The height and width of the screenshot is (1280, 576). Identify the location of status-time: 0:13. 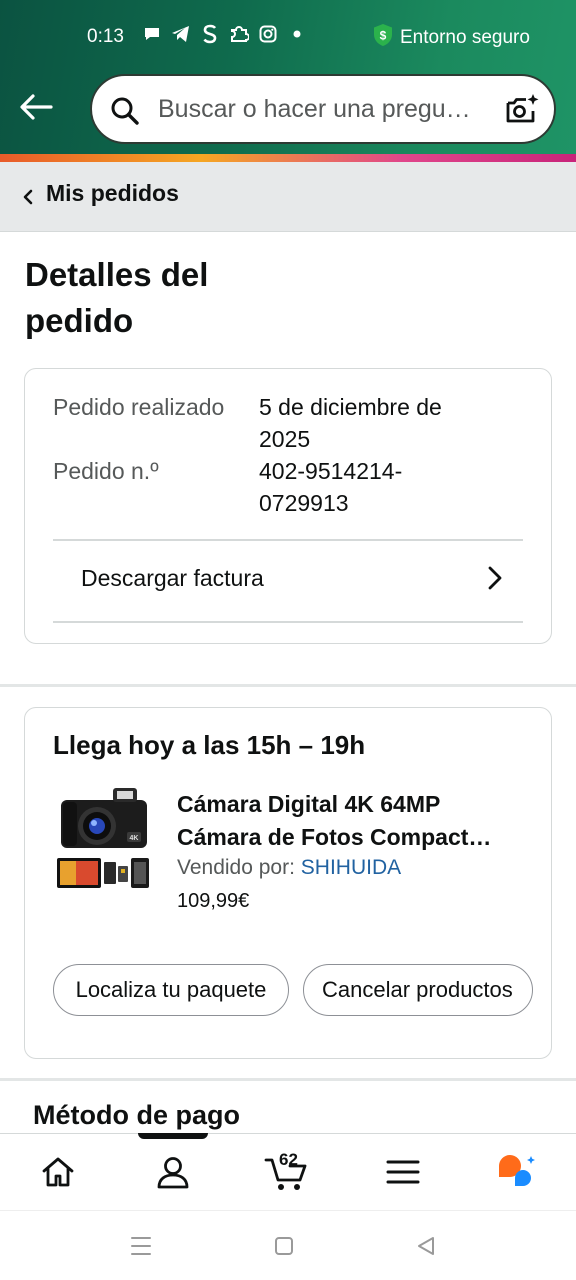
(105, 36).